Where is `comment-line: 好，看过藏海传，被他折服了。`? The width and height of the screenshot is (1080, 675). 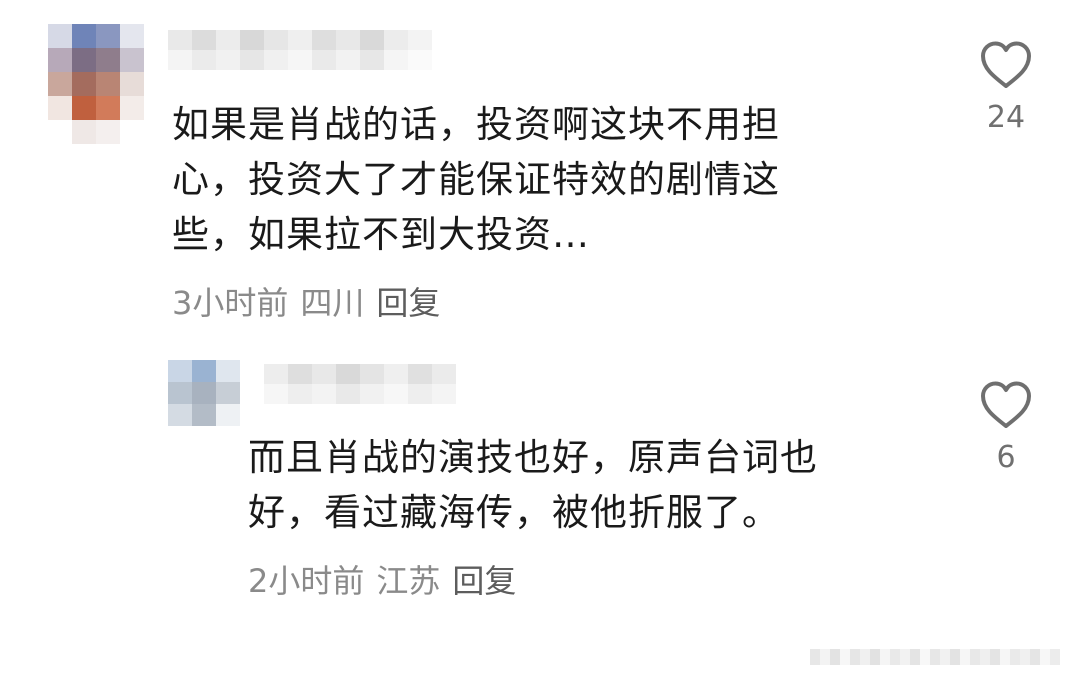
comment-line: 好，看过藏海传，被他折服了。 is located at coordinates (514, 512).